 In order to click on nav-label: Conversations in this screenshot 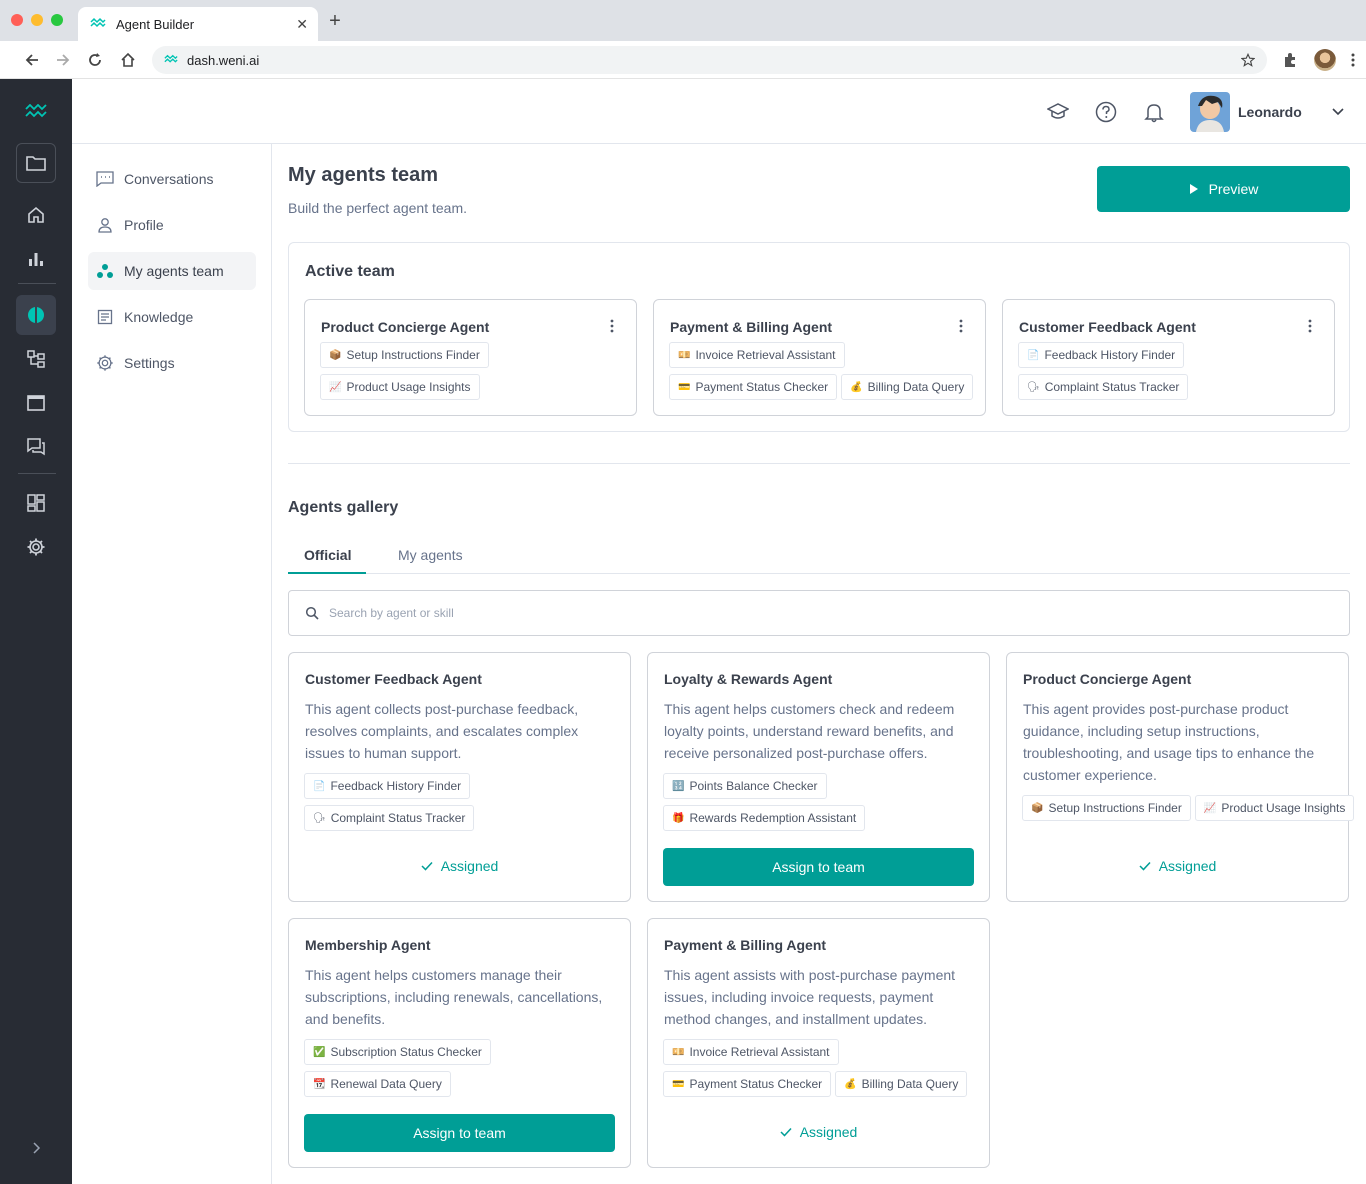, I will do `click(169, 179)`.